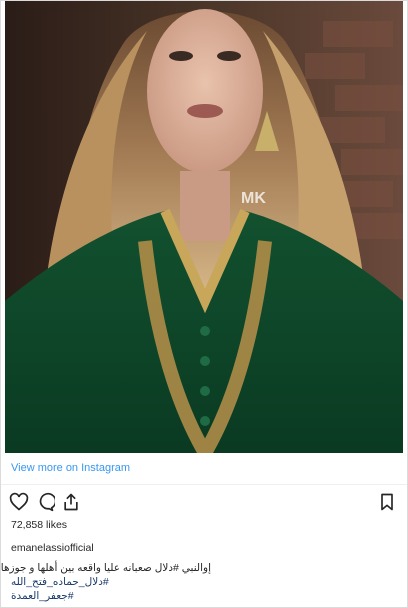 The width and height of the screenshot is (408, 608). I want to click on heart-icon, so click(20, 503).